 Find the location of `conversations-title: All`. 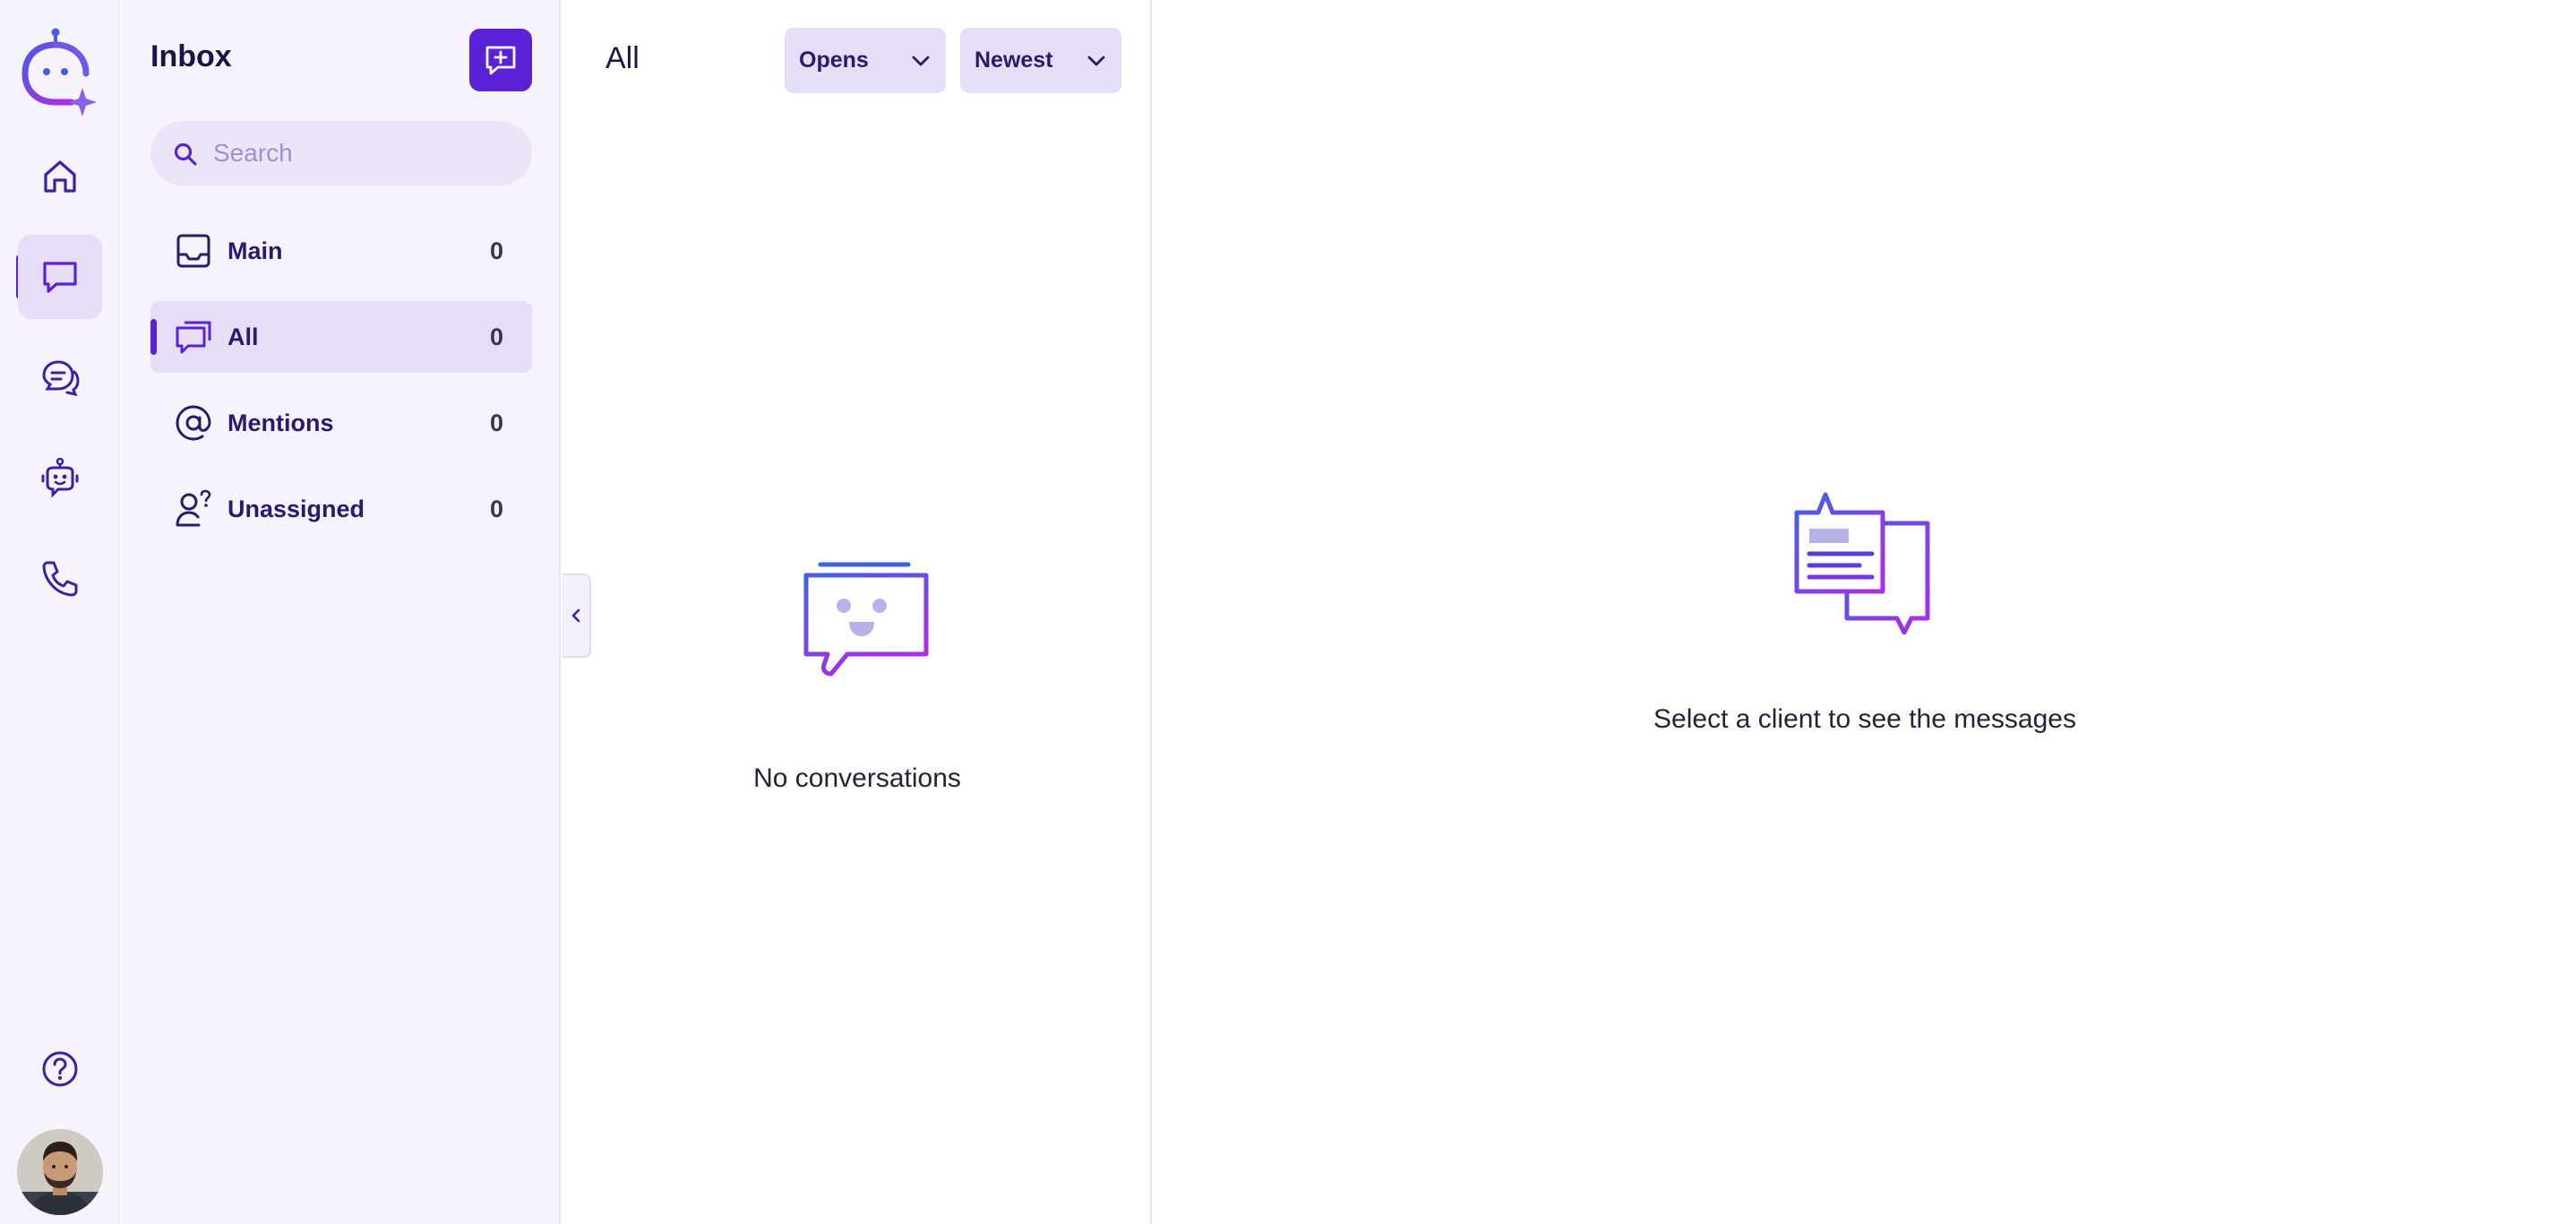

conversations-title: All is located at coordinates (622, 58).